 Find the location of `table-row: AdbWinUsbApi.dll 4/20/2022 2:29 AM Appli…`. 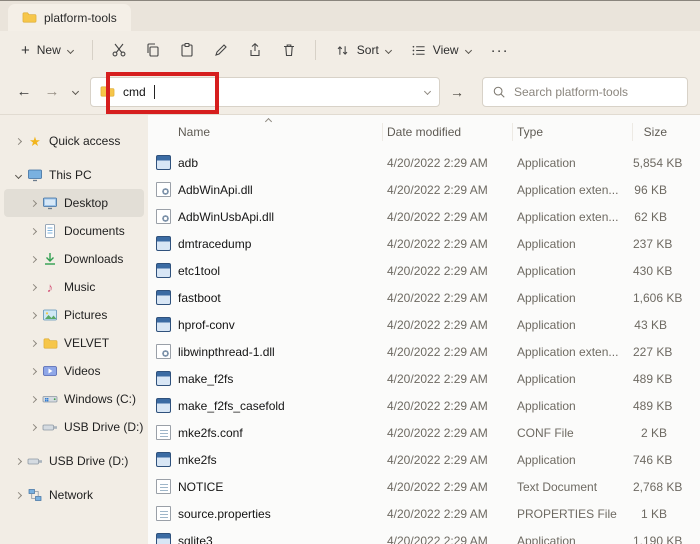

table-row: AdbWinUsbApi.dll 4/20/2022 2:29 AM Appli… is located at coordinates (424, 216).